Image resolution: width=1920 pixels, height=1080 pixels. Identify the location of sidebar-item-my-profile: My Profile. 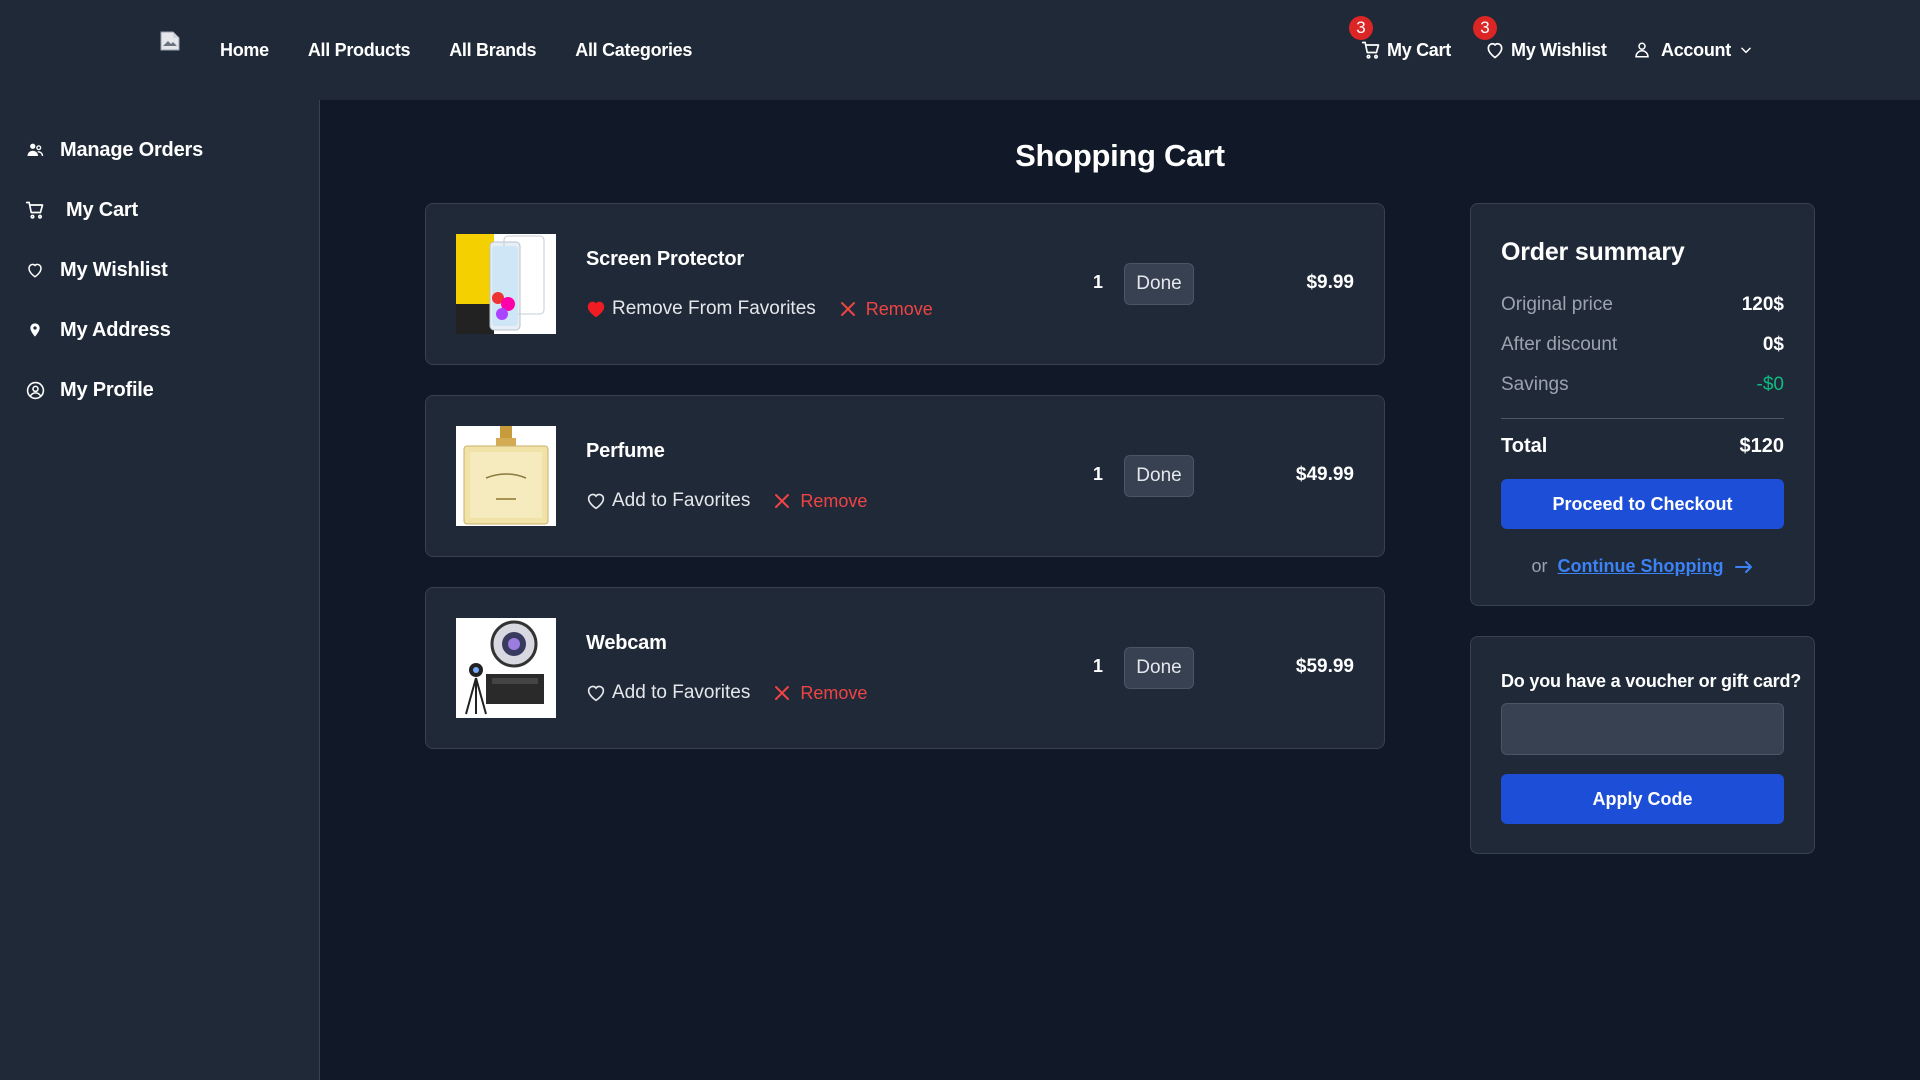
(89, 390).